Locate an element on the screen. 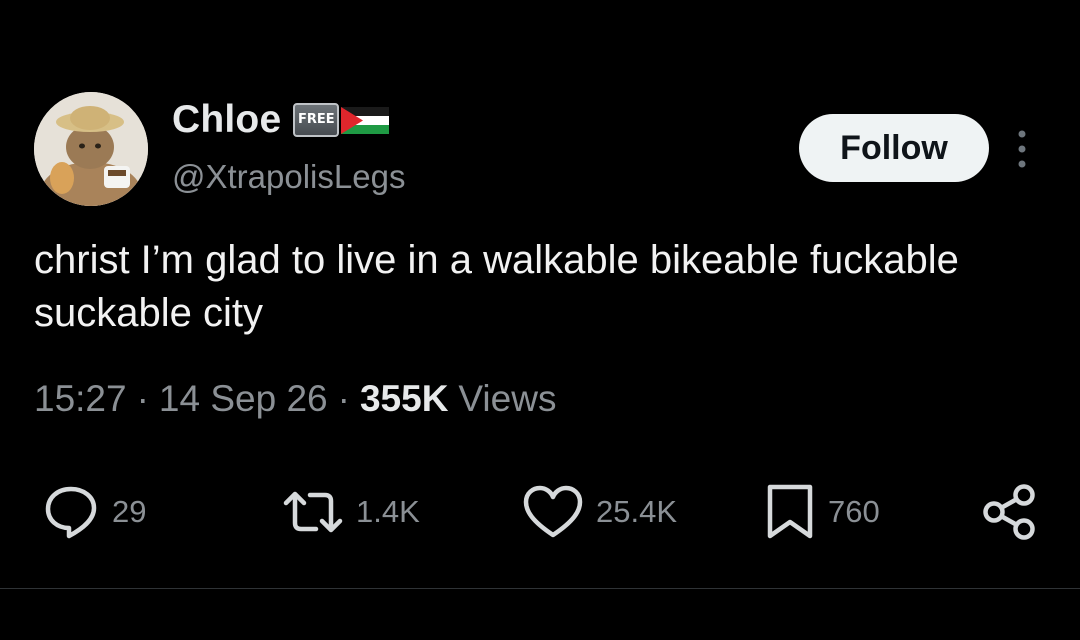  reply-button: 29 is located at coordinates (94, 512).